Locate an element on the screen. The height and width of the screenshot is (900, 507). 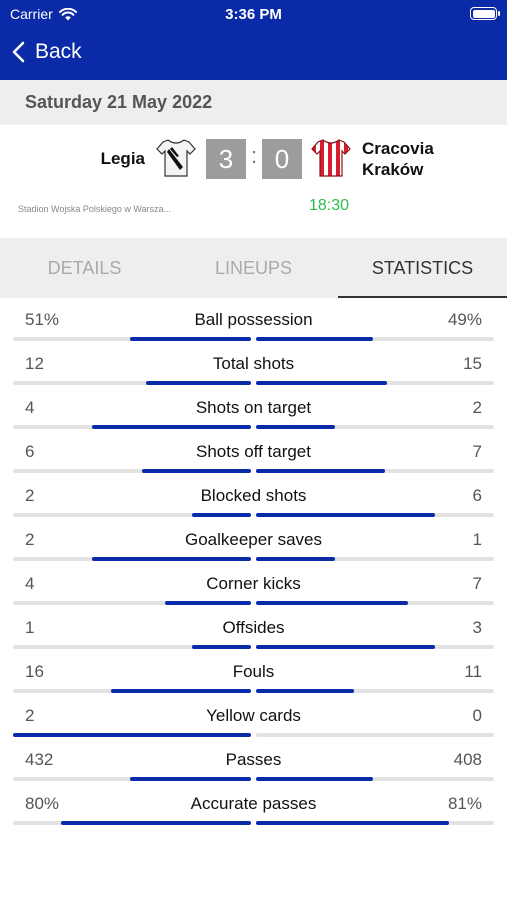
stat-label: Goalkeeper saves is located at coordinates (253, 539).